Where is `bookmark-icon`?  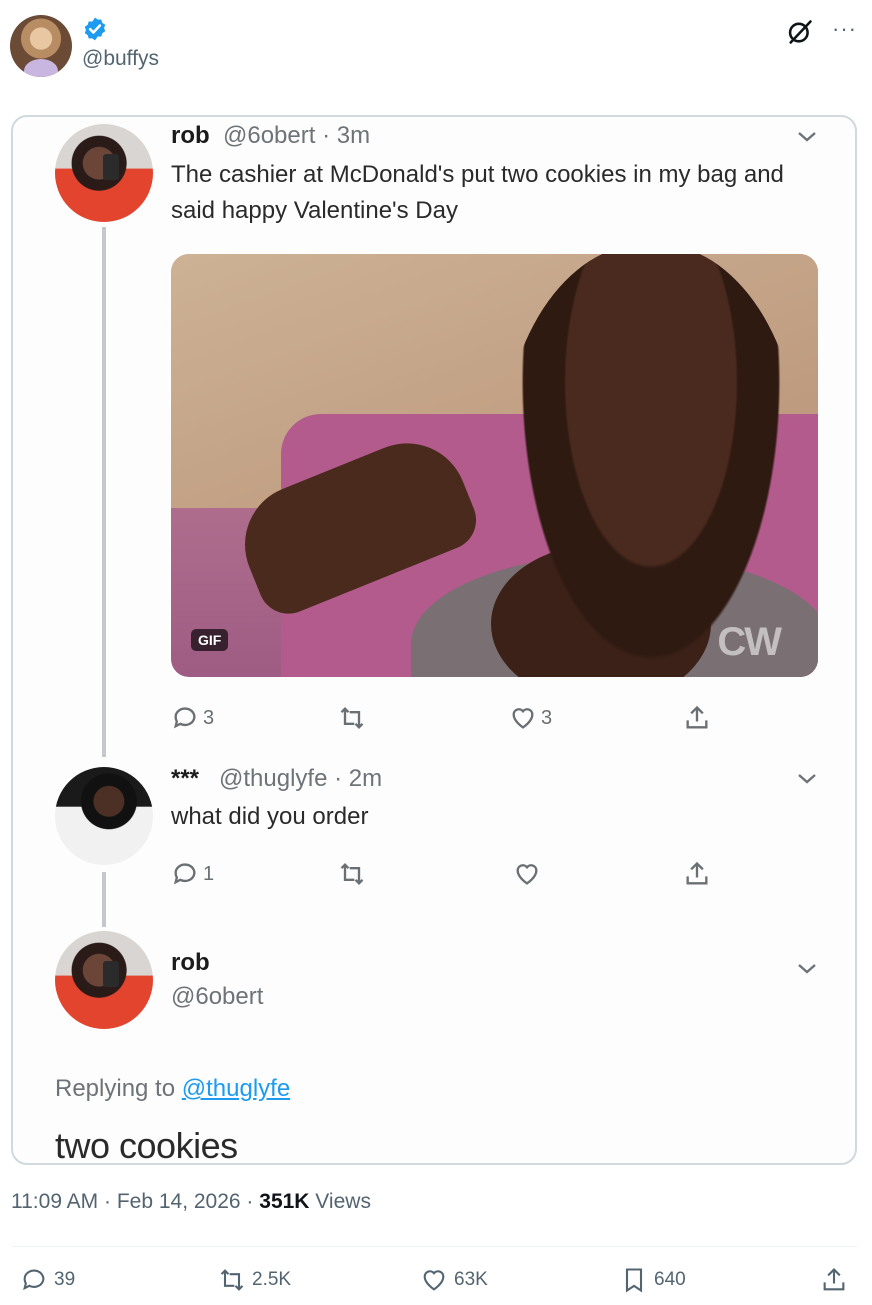 bookmark-icon is located at coordinates (634, 1280).